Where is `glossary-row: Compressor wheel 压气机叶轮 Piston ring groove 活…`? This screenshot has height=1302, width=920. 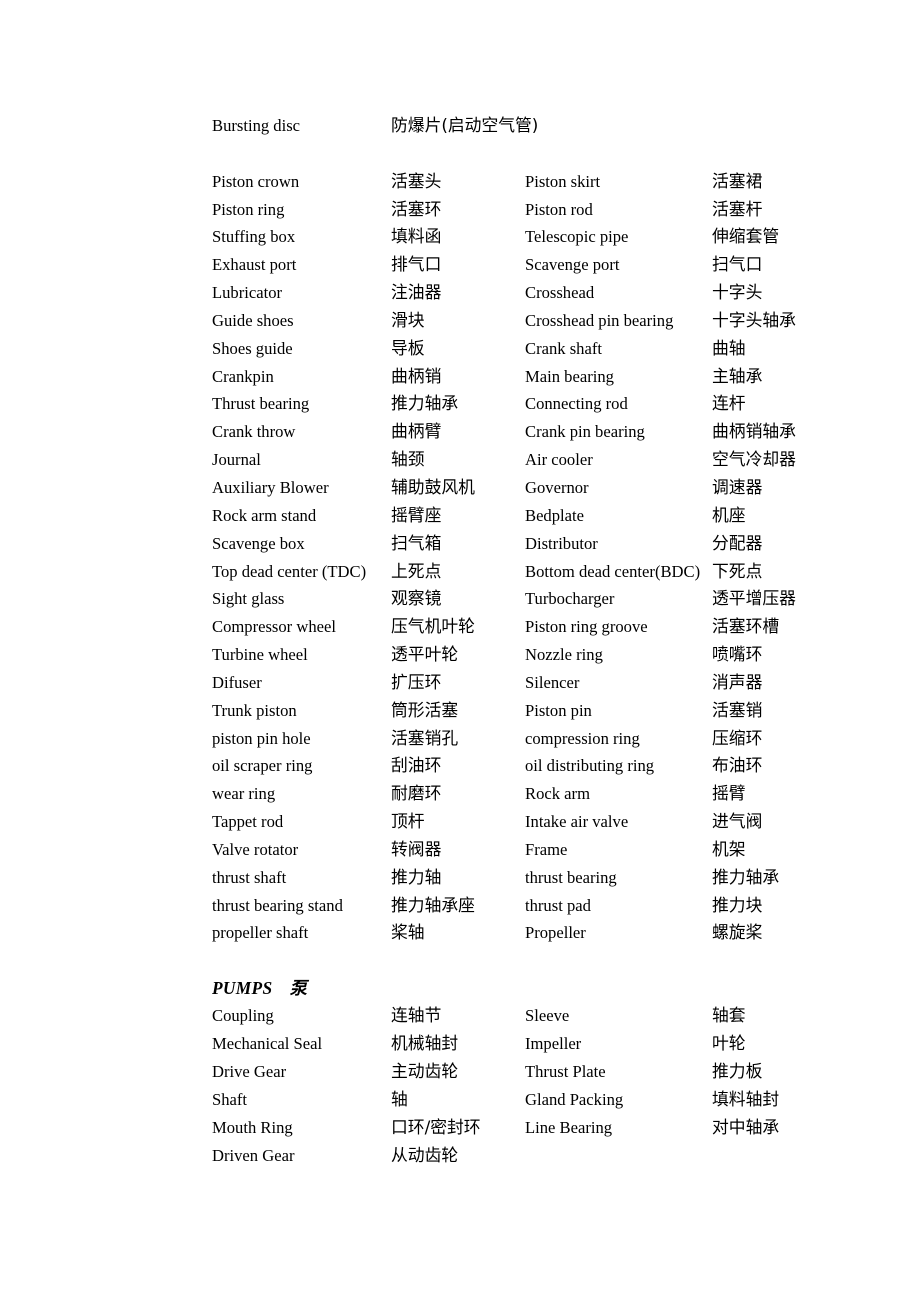 glossary-row: Compressor wheel 压气机叶轮 Piston ring groove 活… is located at coordinates (562, 627).